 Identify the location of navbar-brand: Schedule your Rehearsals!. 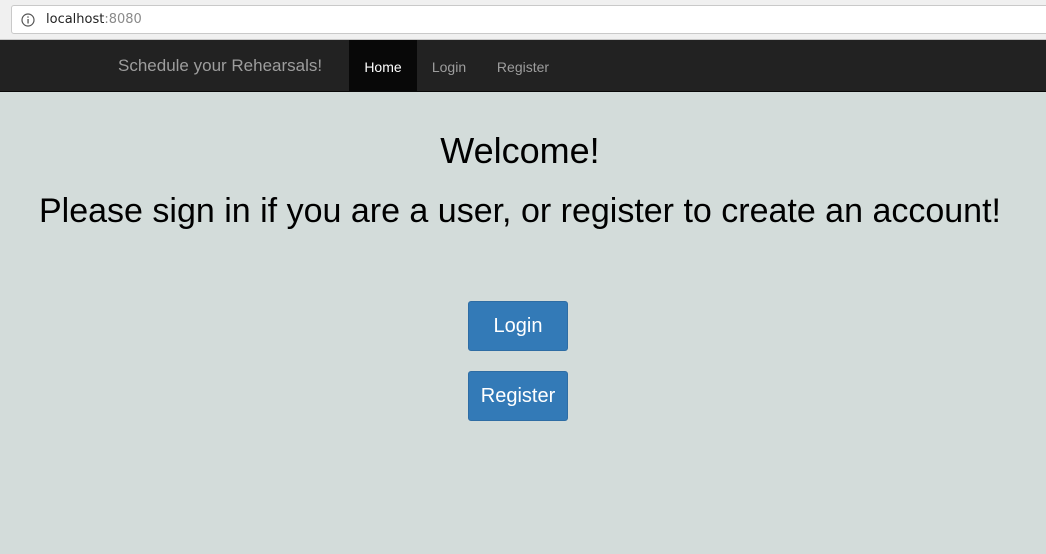
(220, 66).